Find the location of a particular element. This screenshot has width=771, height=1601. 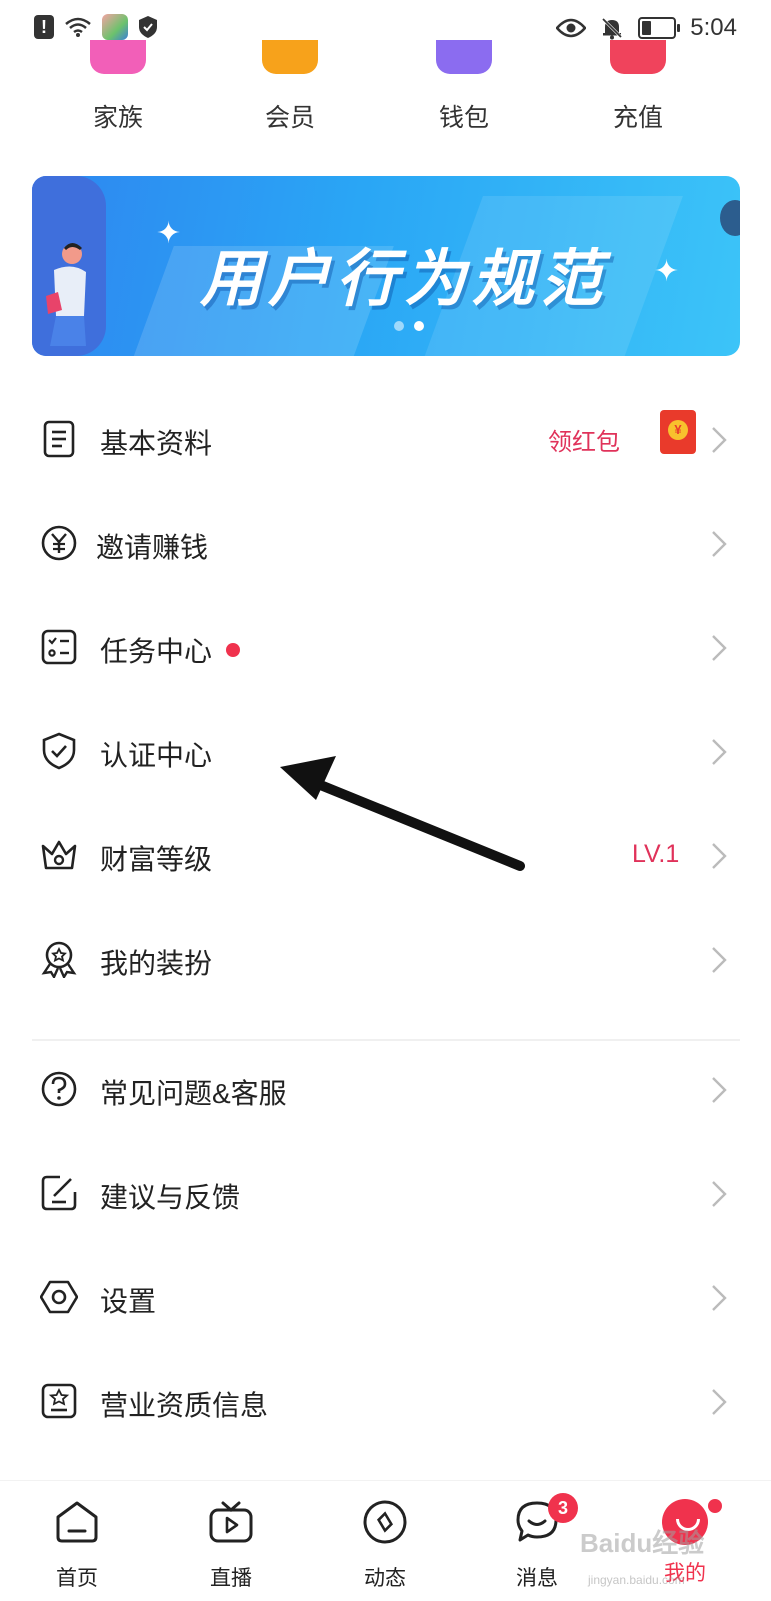

menu-item-label: 任务中心 is located at coordinates (170, 650).